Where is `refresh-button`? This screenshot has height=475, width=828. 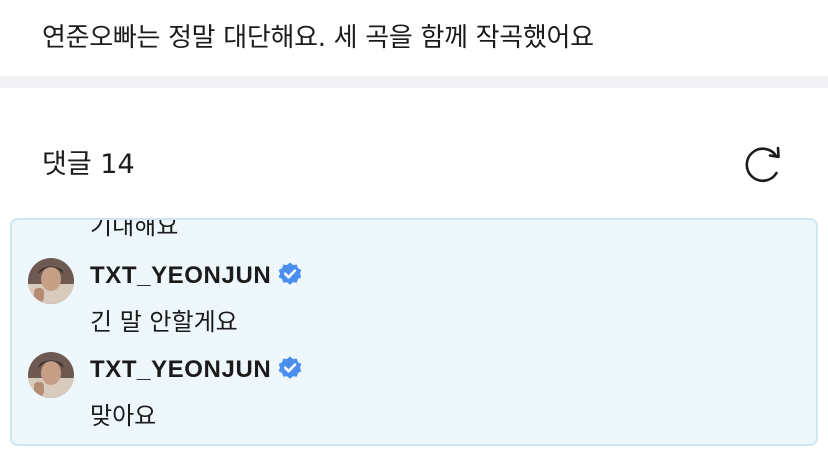 refresh-button is located at coordinates (761, 165).